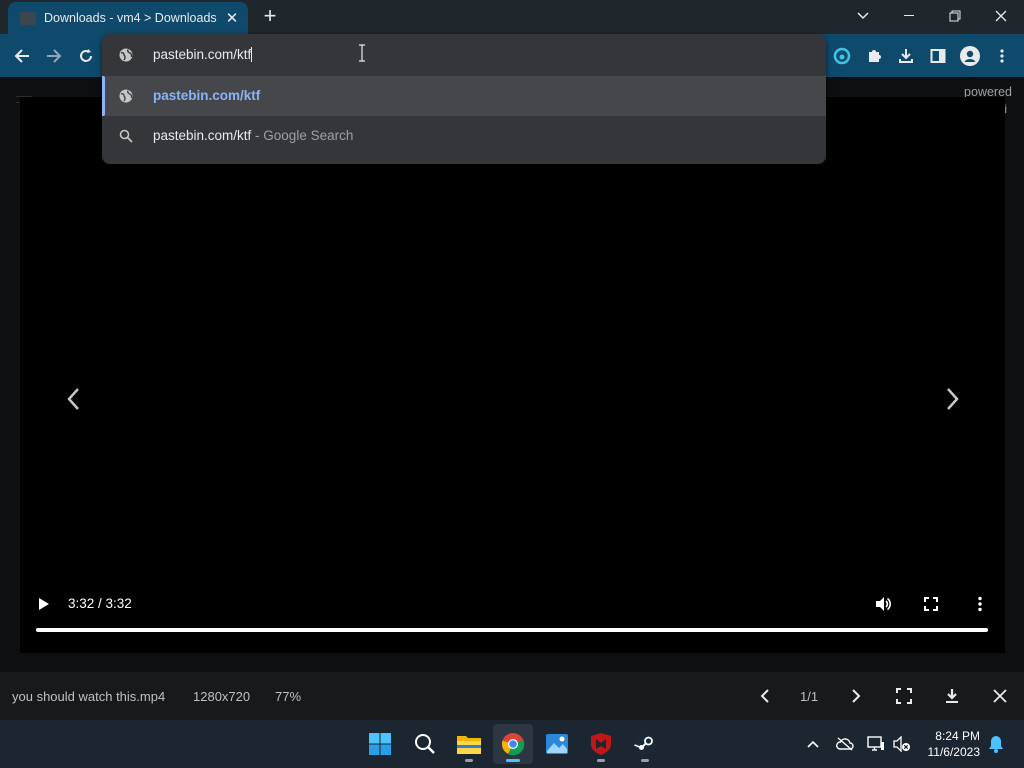  What do you see at coordinates (362, 53) in the screenshot?
I see `text-cursor-icon` at bounding box center [362, 53].